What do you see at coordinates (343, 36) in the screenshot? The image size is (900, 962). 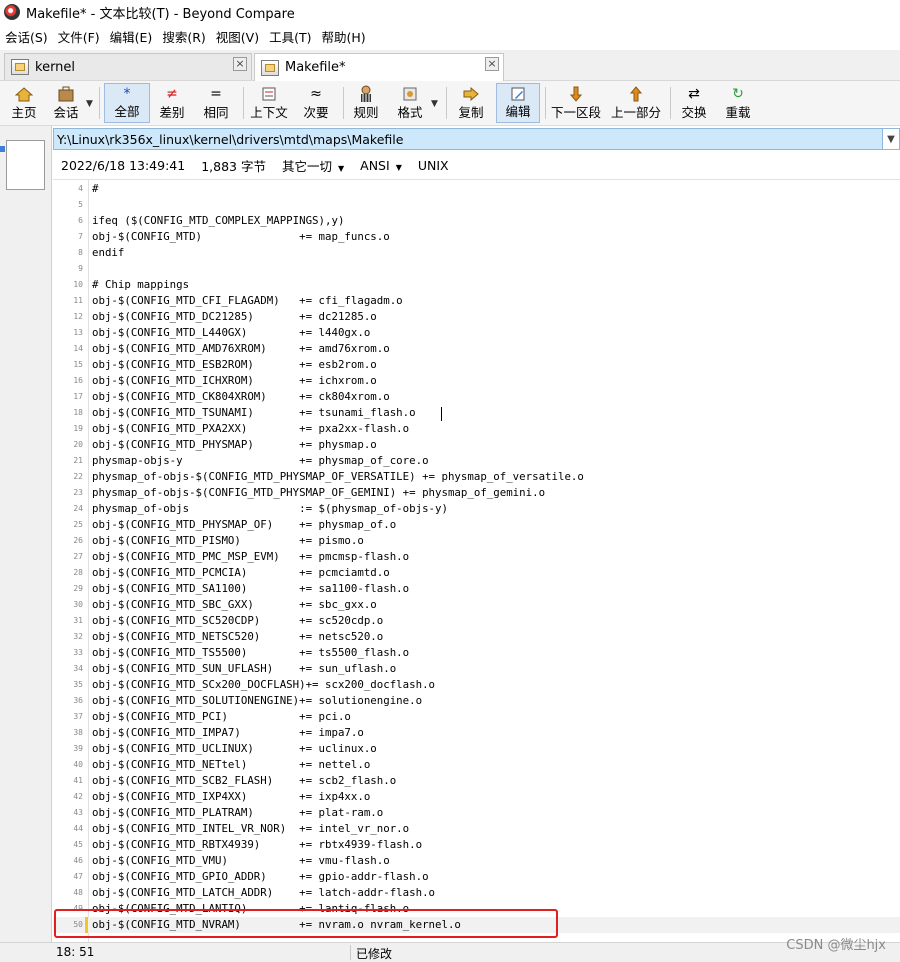 I see `menu-help: 帮助(H)` at bounding box center [343, 36].